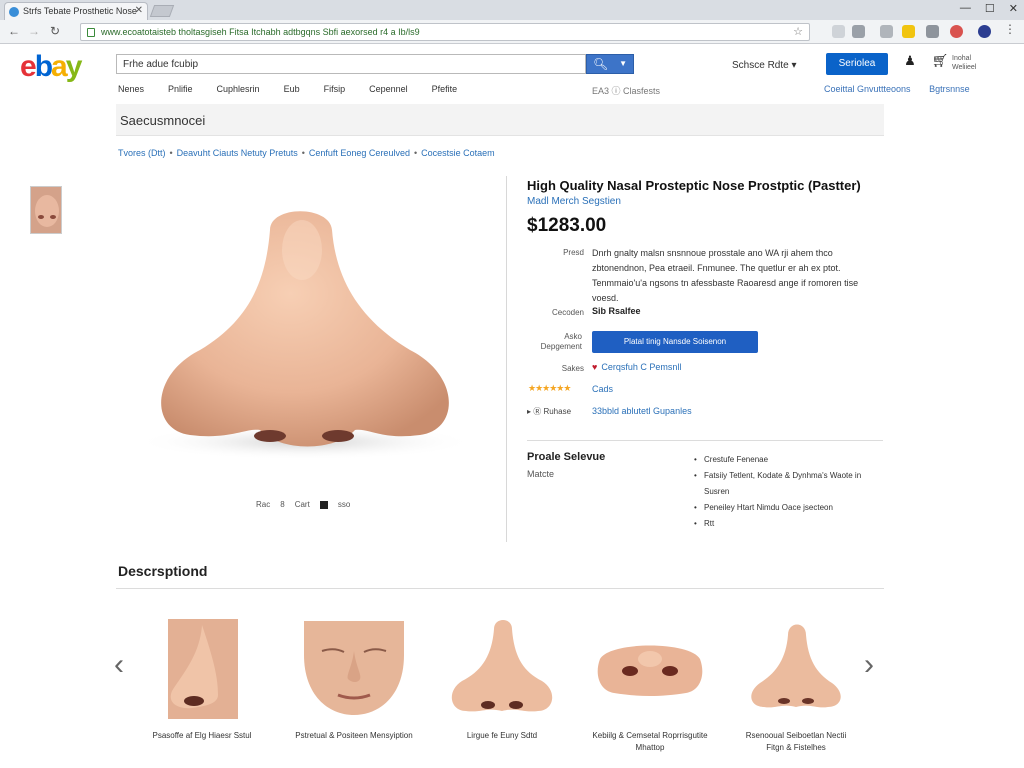 The height and width of the screenshot is (768, 1024). I want to click on browser-tab: Strfs Tebate Prosthetic Nose ✕, so click(76, 11).